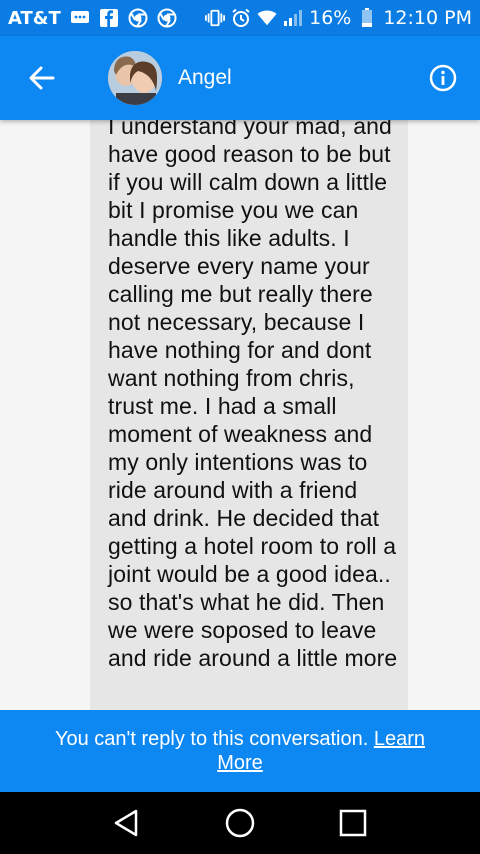 The height and width of the screenshot is (854, 480). What do you see at coordinates (427, 18) in the screenshot?
I see `clock: 12:10 PM` at bounding box center [427, 18].